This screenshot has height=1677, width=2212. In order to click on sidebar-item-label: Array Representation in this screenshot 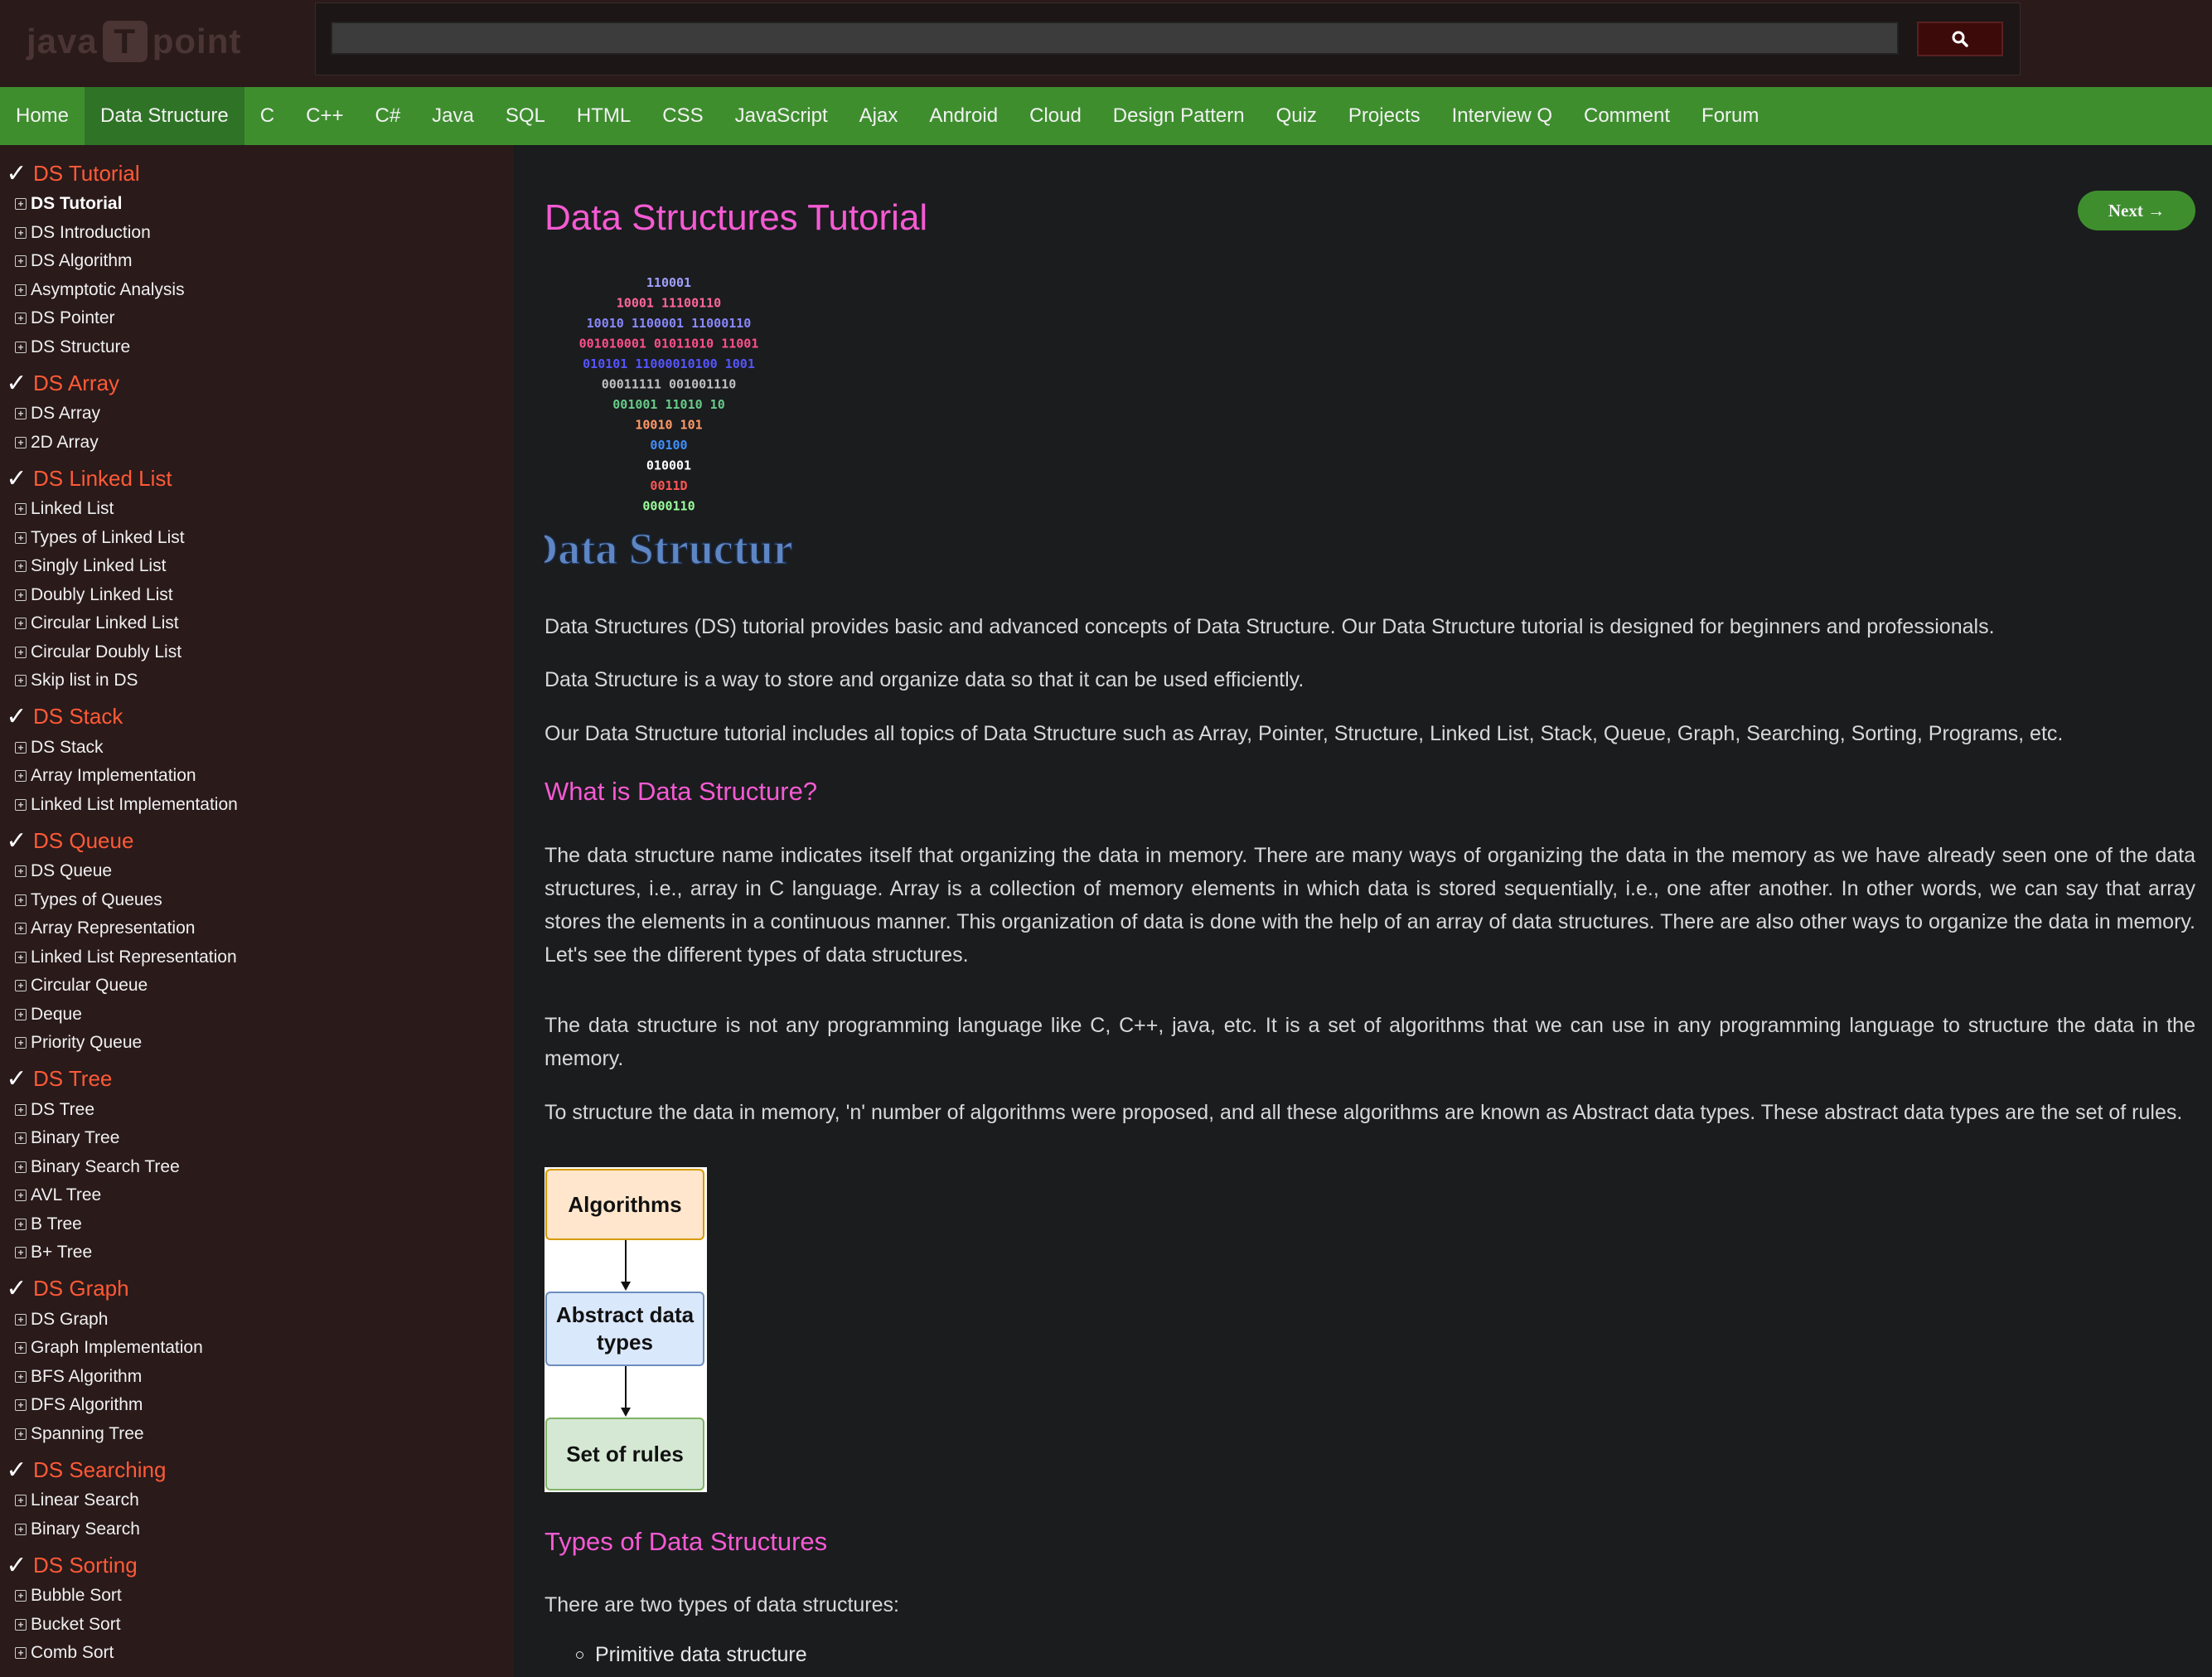, I will do `click(113, 928)`.